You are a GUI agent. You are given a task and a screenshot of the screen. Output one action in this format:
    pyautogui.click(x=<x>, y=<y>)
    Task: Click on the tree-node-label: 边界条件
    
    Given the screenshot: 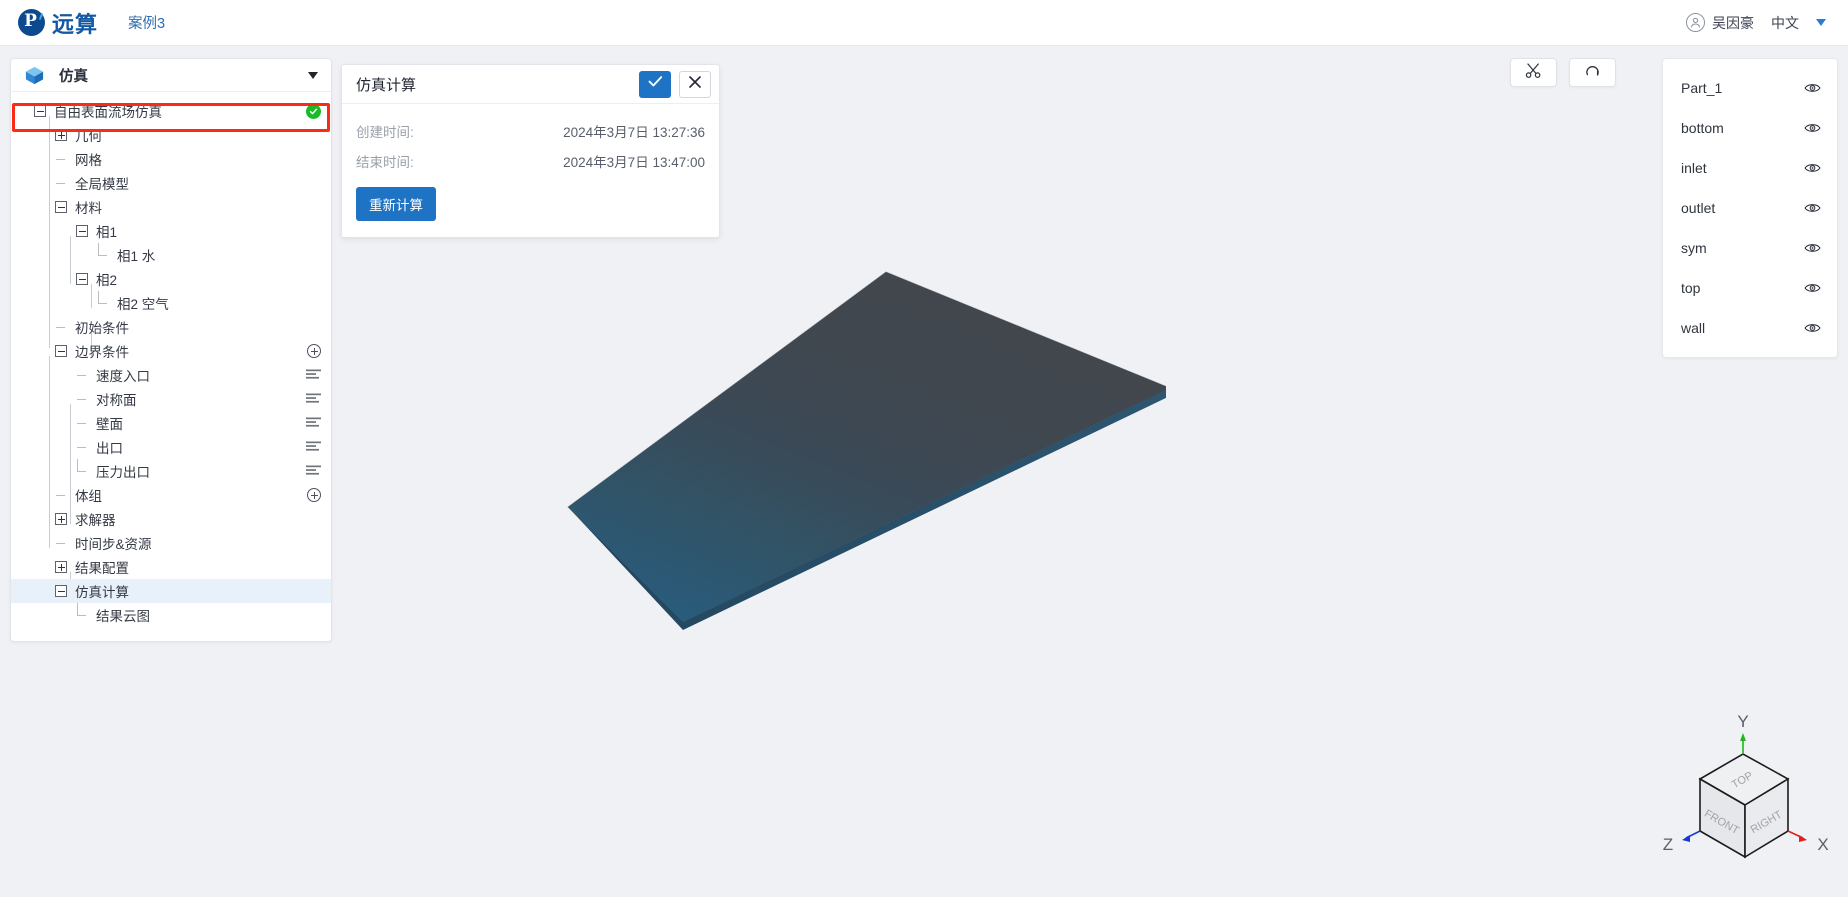 What is the action you would take?
    pyautogui.click(x=102, y=352)
    